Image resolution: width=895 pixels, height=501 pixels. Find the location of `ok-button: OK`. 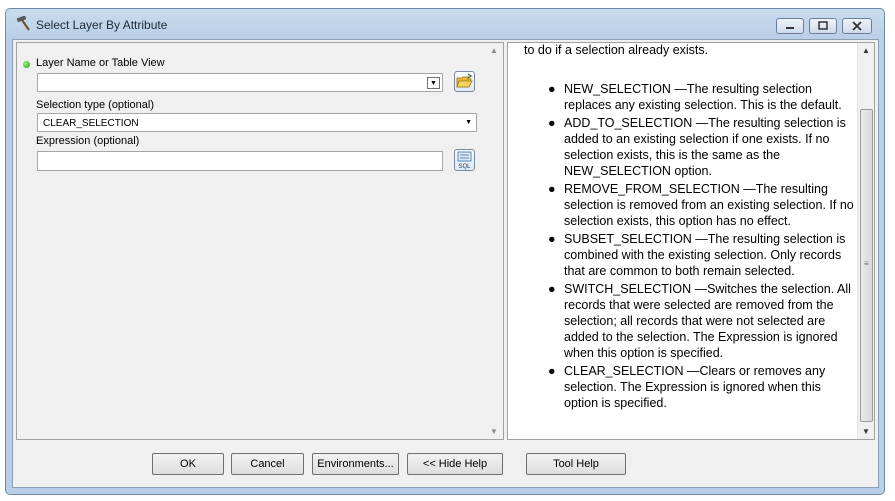

ok-button: OK is located at coordinates (188, 464).